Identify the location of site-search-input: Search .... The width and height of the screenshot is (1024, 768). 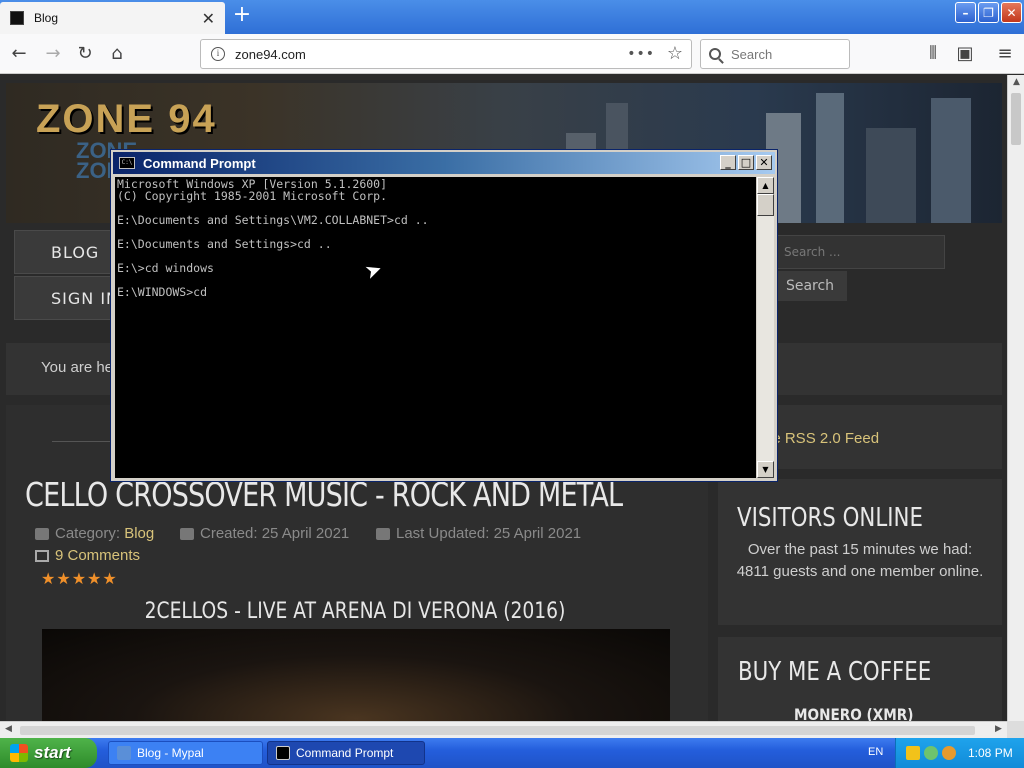
(859, 252).